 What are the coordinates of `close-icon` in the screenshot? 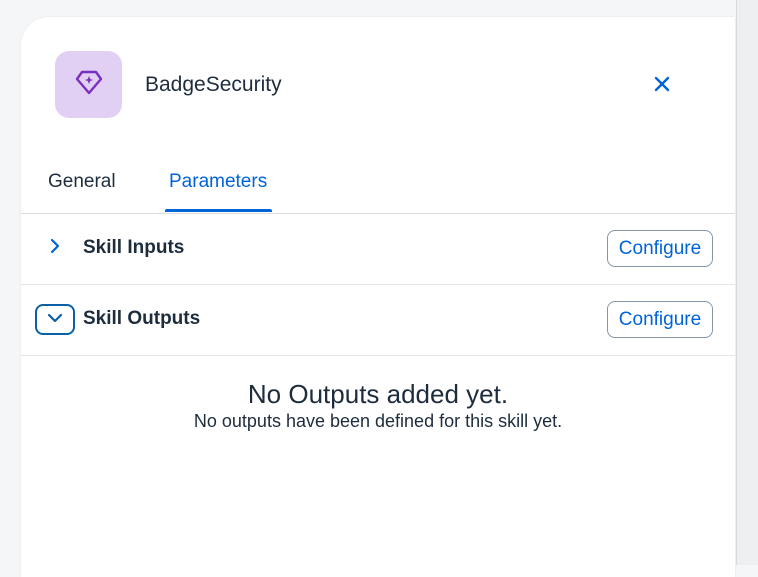 It's located at (662, 86).